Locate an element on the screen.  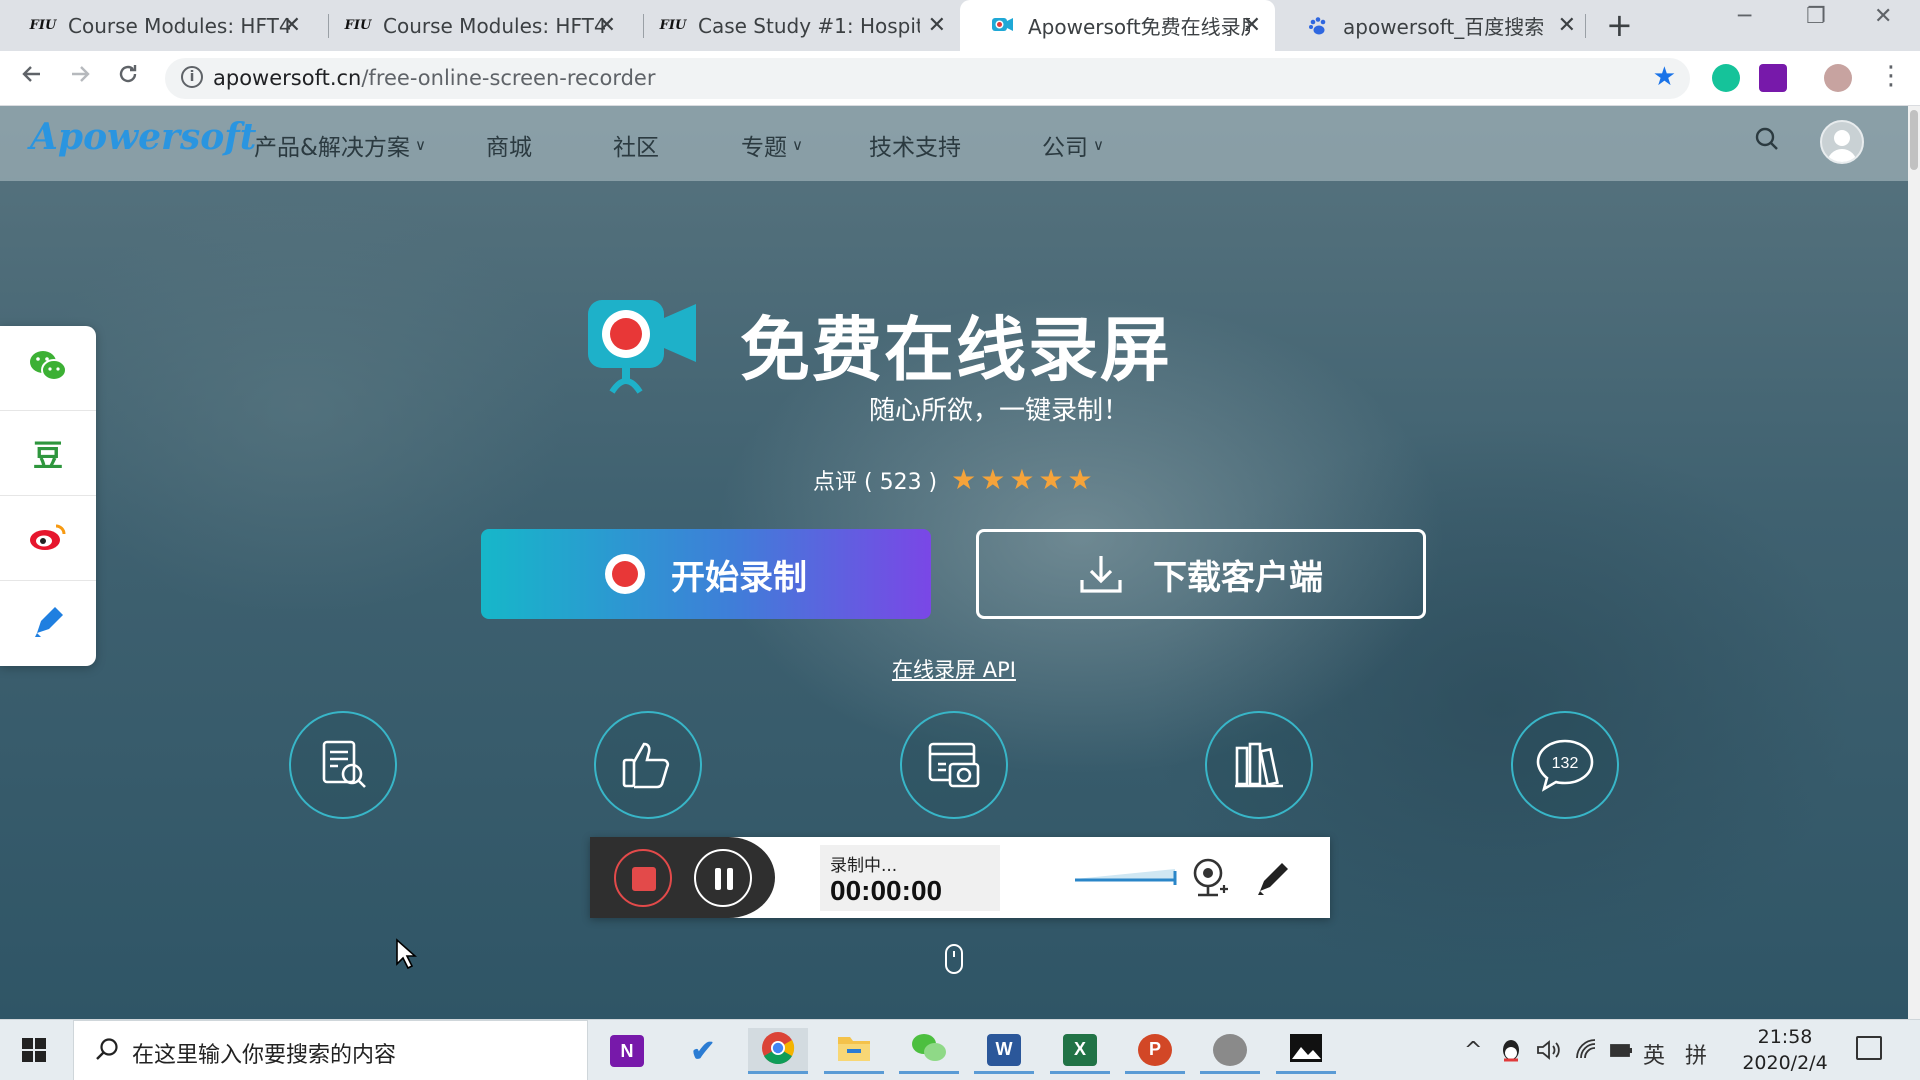
hero-title: 免费在线录屏 is located at coordinates (956, 350).